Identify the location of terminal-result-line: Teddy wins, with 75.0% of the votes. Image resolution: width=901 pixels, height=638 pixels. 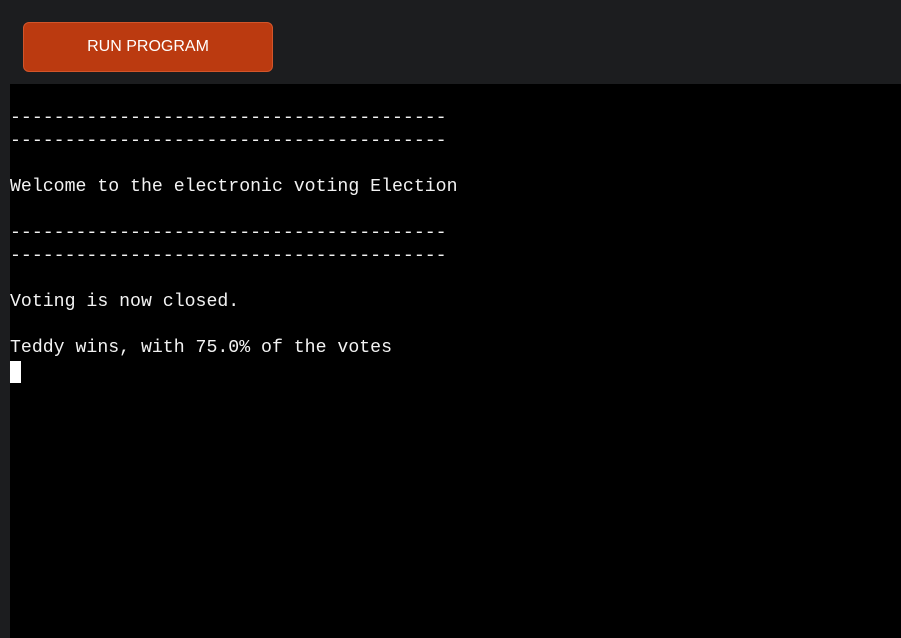
(201, 348).